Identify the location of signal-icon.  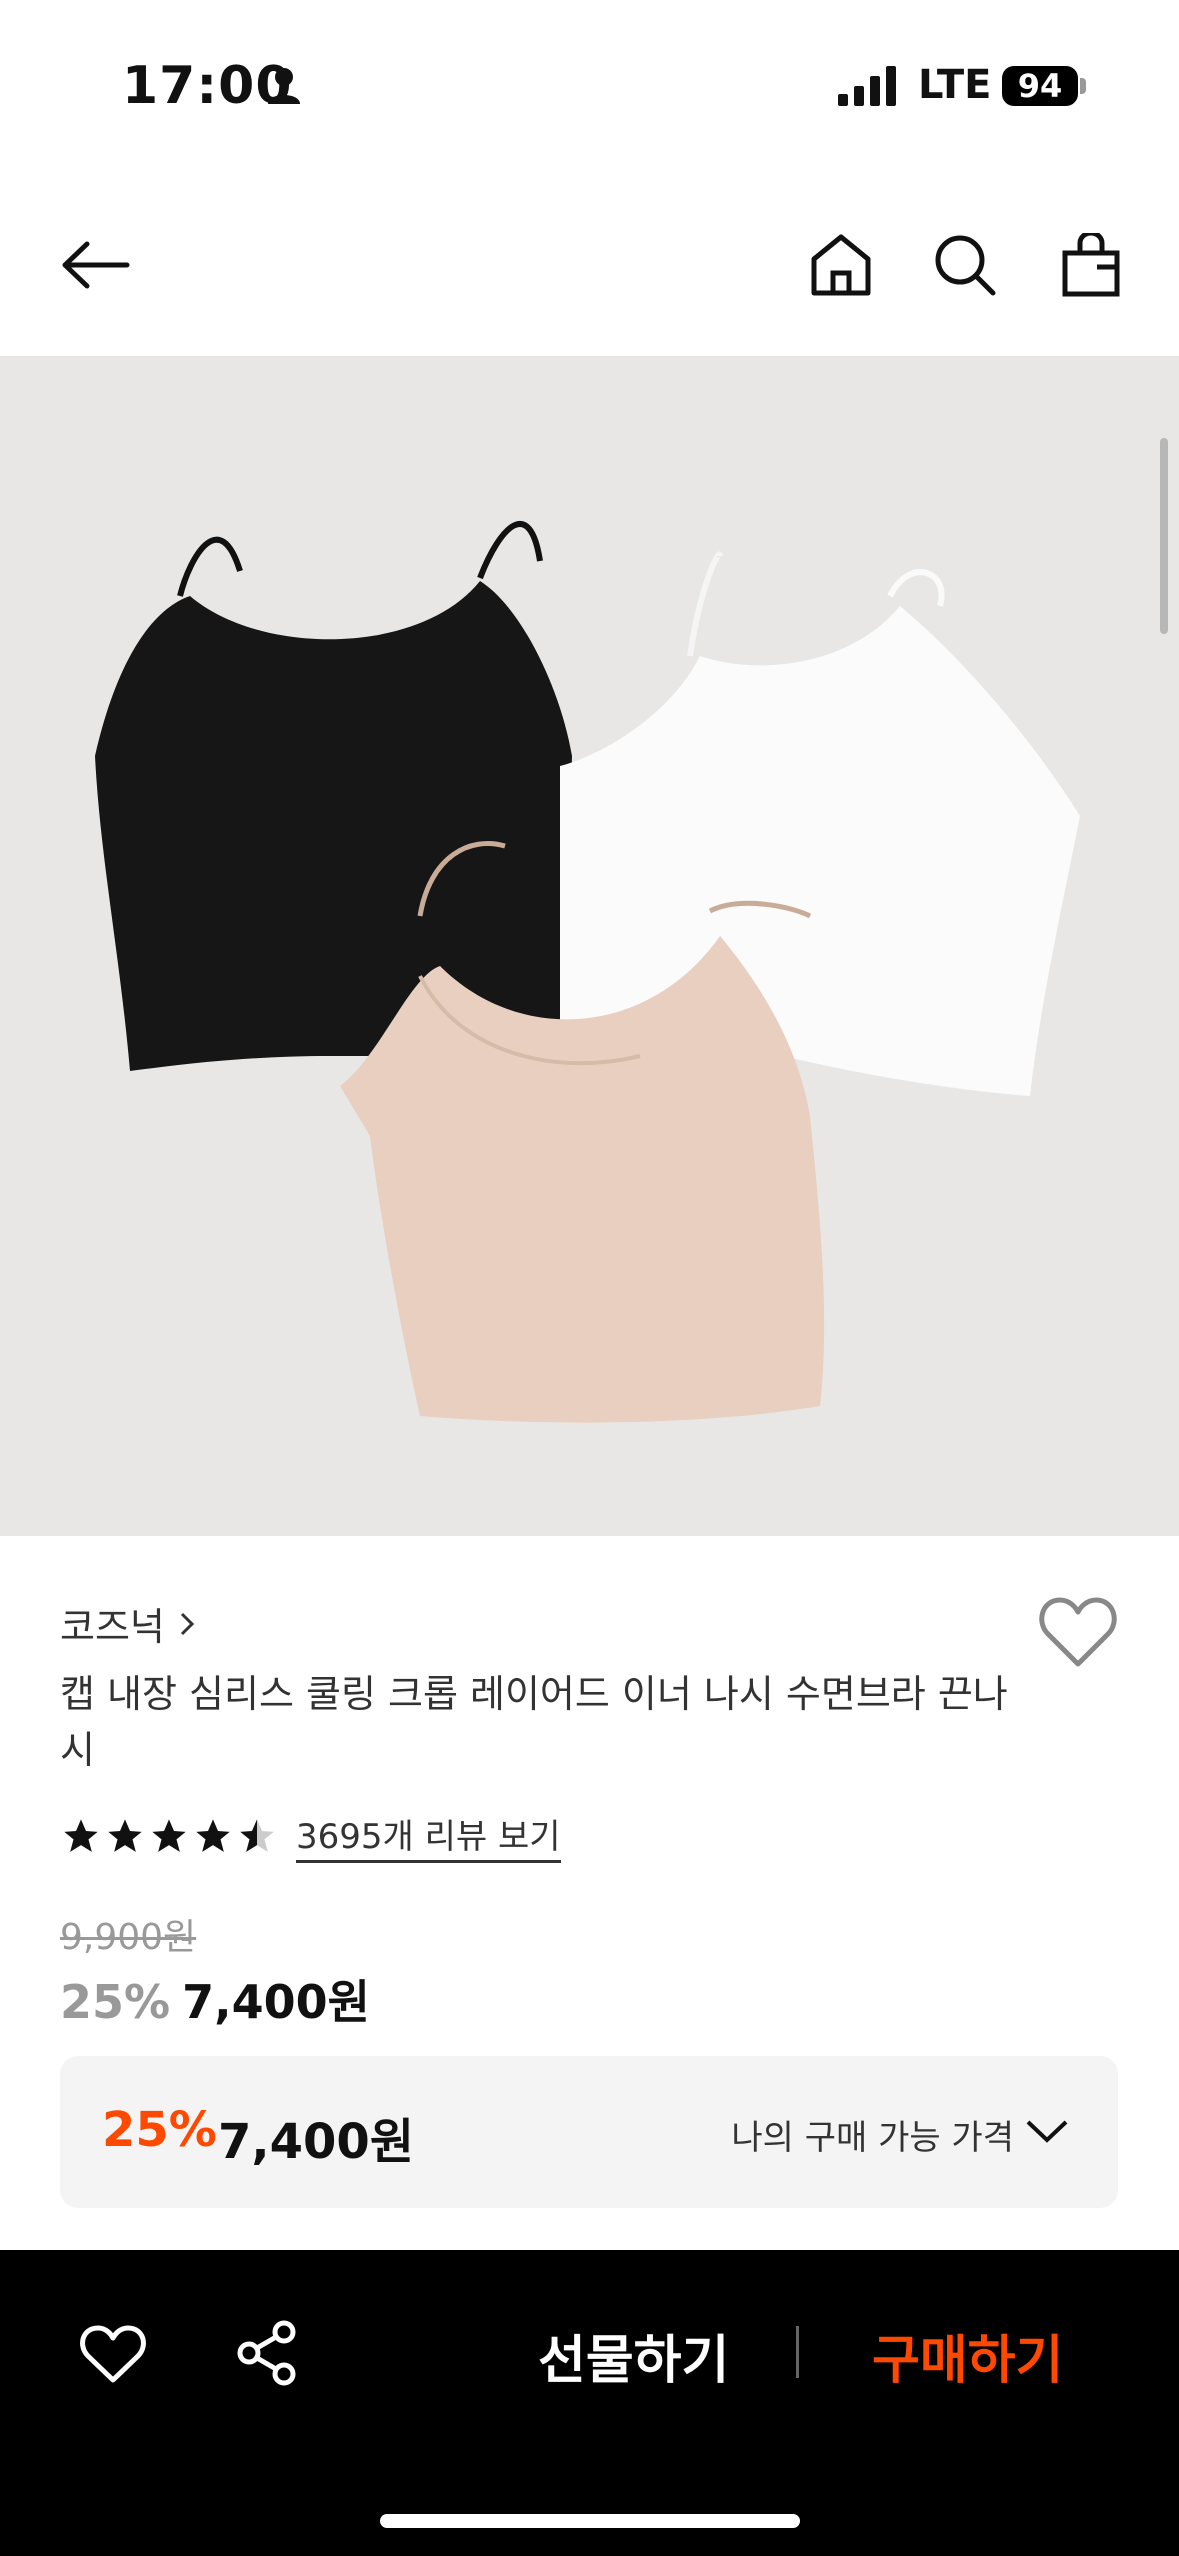
(867, 86).